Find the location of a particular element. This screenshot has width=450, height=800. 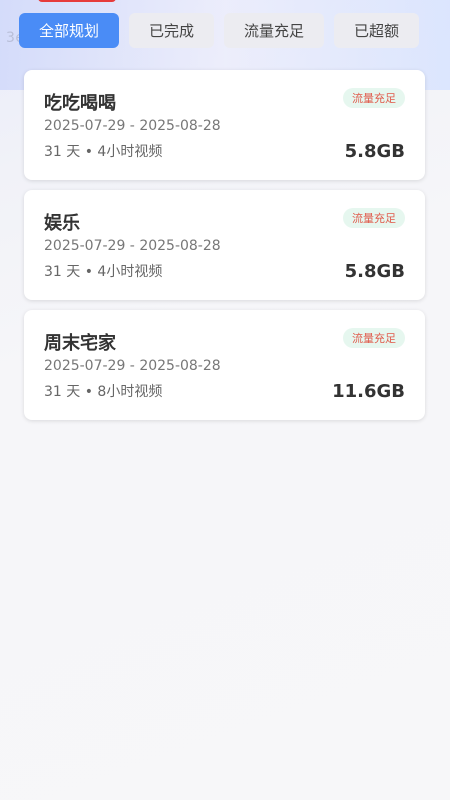

tab-all-plans: 全部规划 is located at coordinates (69, 30).